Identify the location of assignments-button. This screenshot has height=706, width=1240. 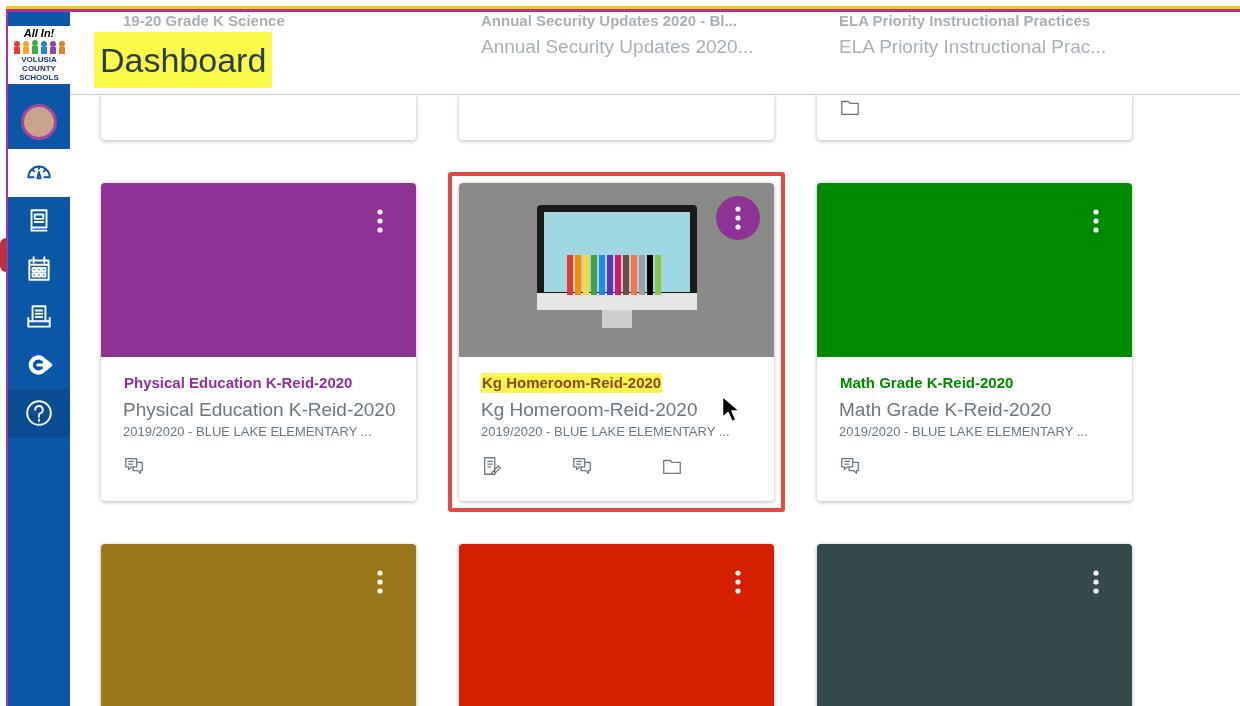
(492, 466).